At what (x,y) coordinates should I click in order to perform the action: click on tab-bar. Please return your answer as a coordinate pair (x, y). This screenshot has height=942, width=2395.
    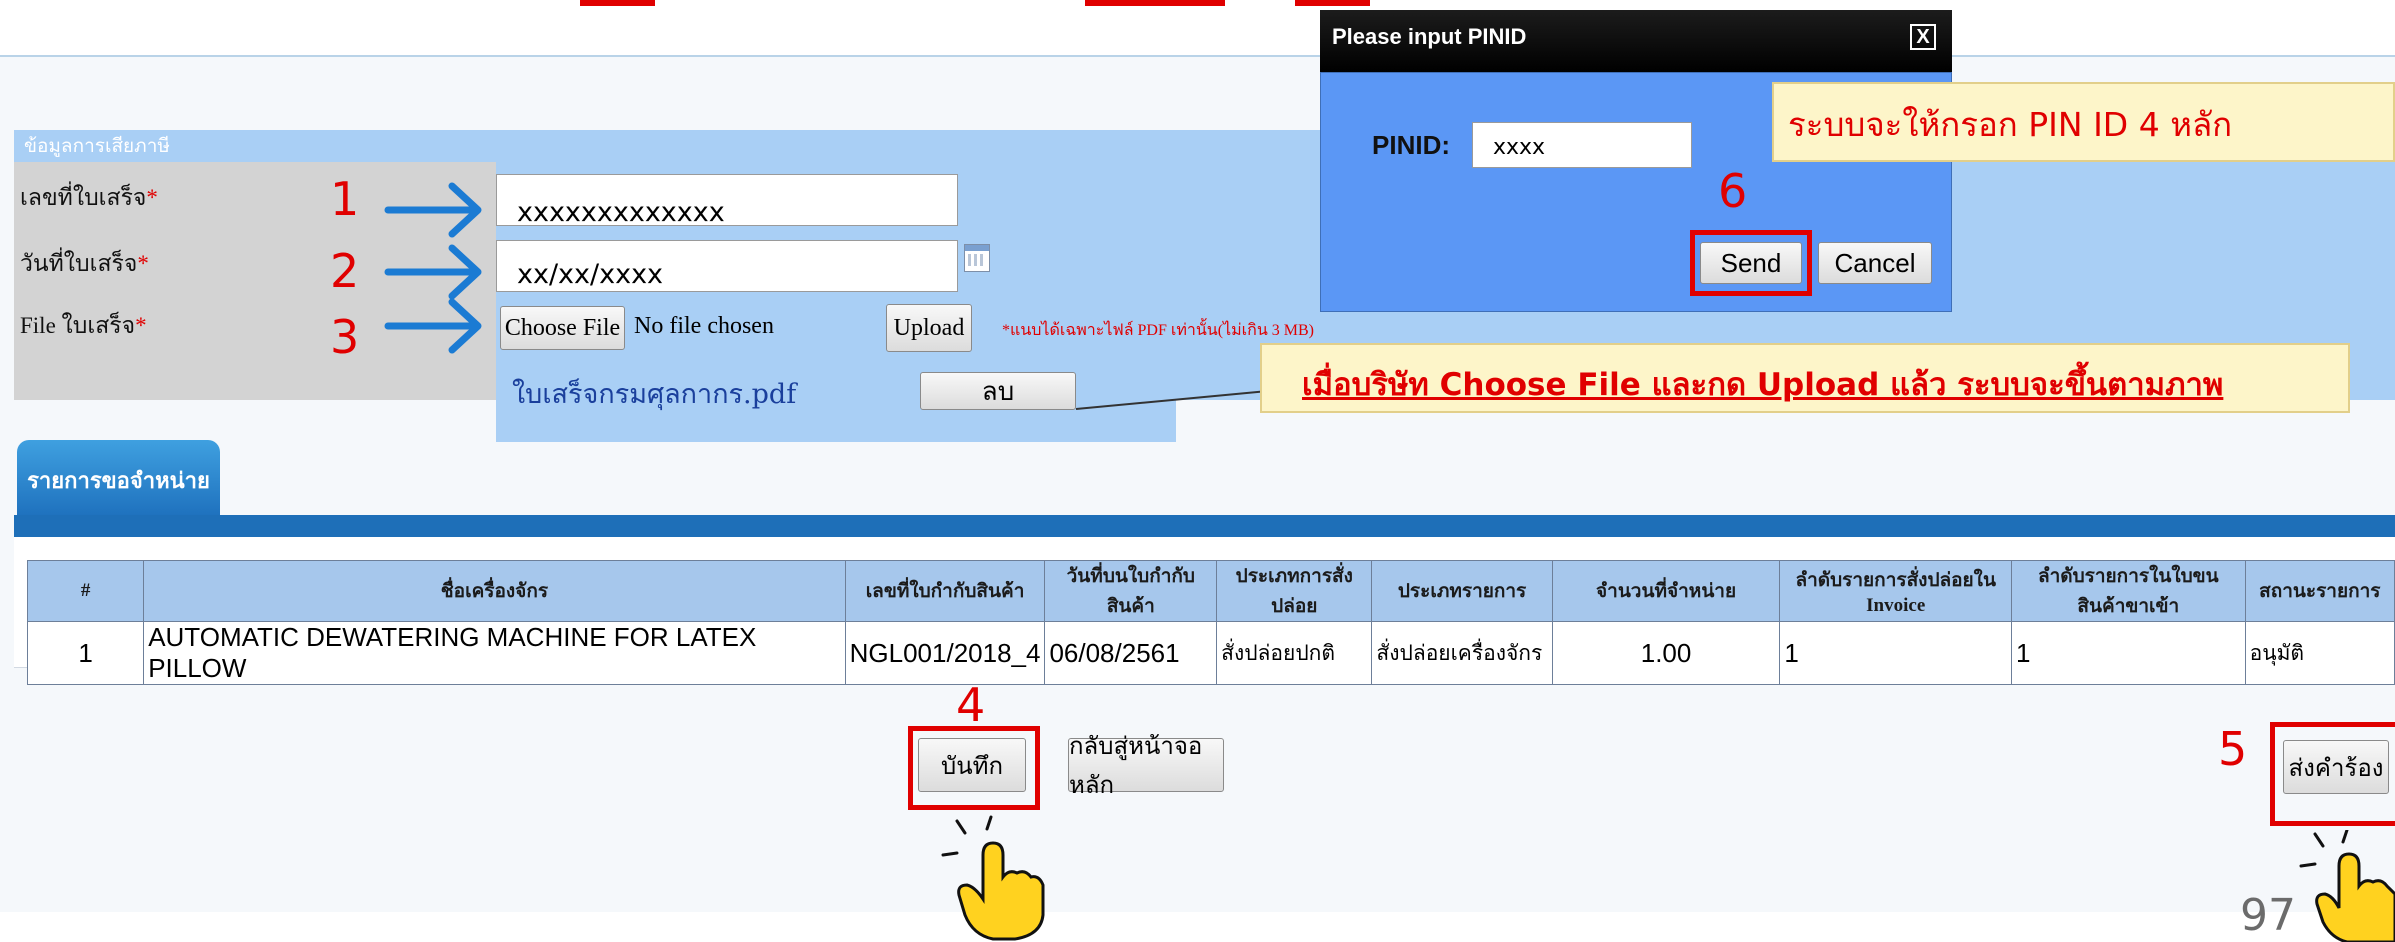
    Looking at the image, I should click on (1204, 526).